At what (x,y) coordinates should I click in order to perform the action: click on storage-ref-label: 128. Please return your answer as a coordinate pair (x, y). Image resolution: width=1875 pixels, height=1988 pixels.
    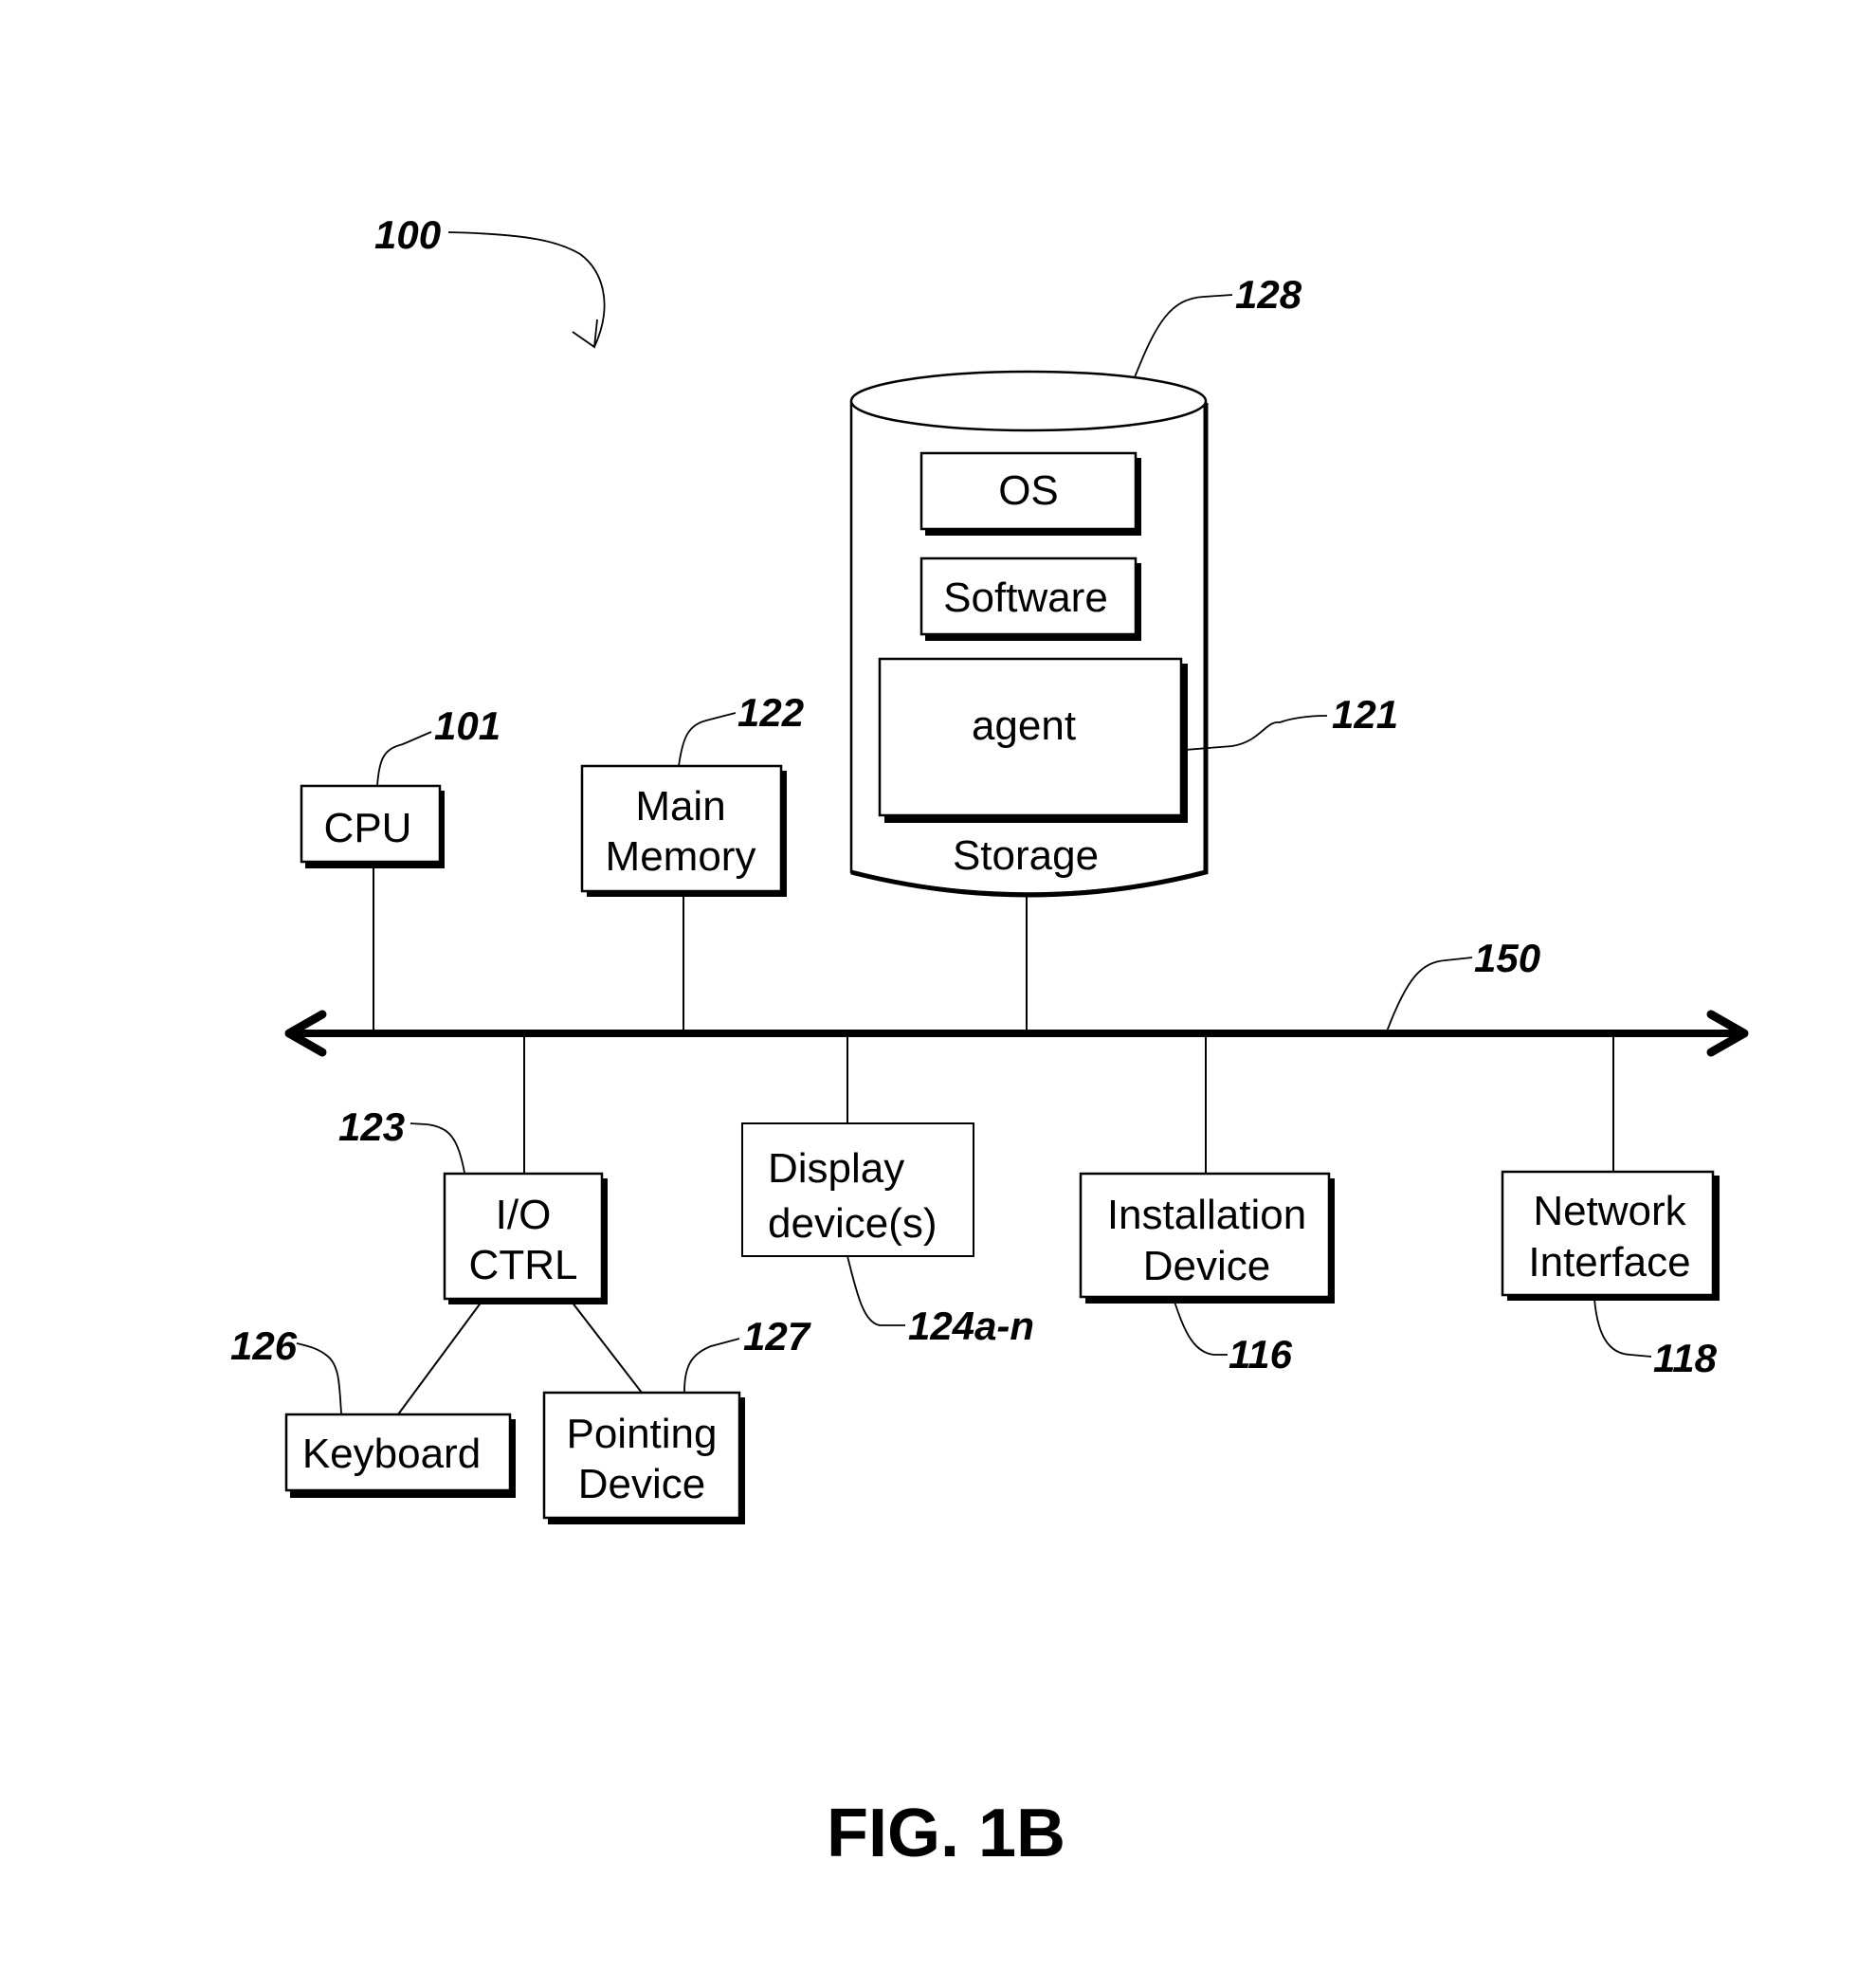
    Looking at the image, I should click on (1268, 294).